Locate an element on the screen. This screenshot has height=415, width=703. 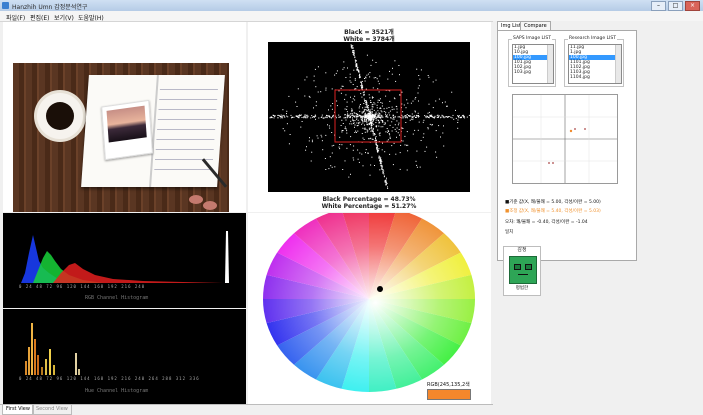
maximize-button: □ is located at coordinates (675, 6).